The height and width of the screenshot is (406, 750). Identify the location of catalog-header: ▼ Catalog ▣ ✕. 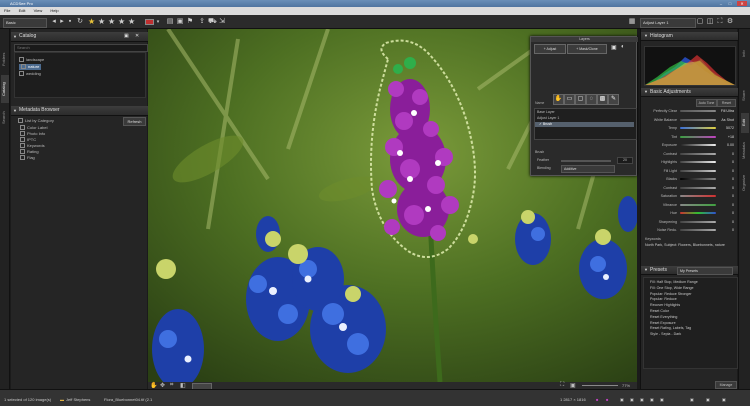
(83, 37).